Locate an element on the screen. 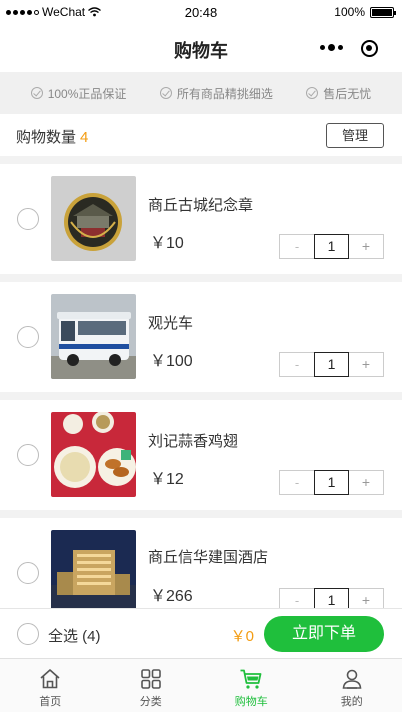 The height and width of the screenshot is (712, 402). cart-icon is located at coordinates (251, 679).